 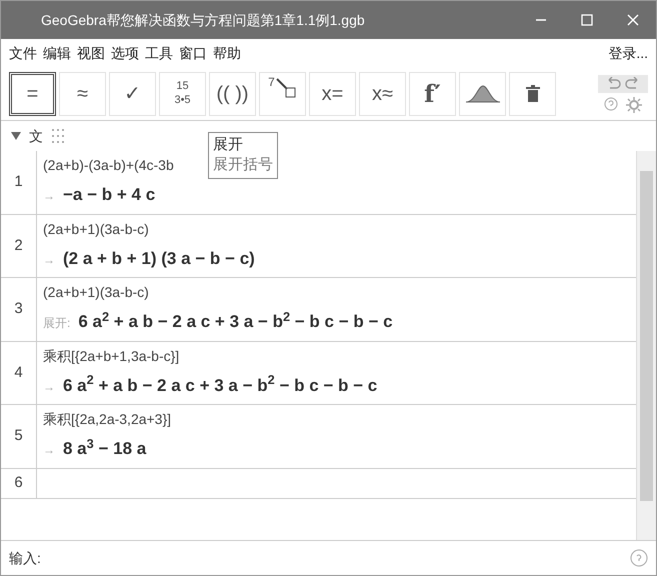 I want to click on menu-item: 帮助, so click(x=227, y=53).